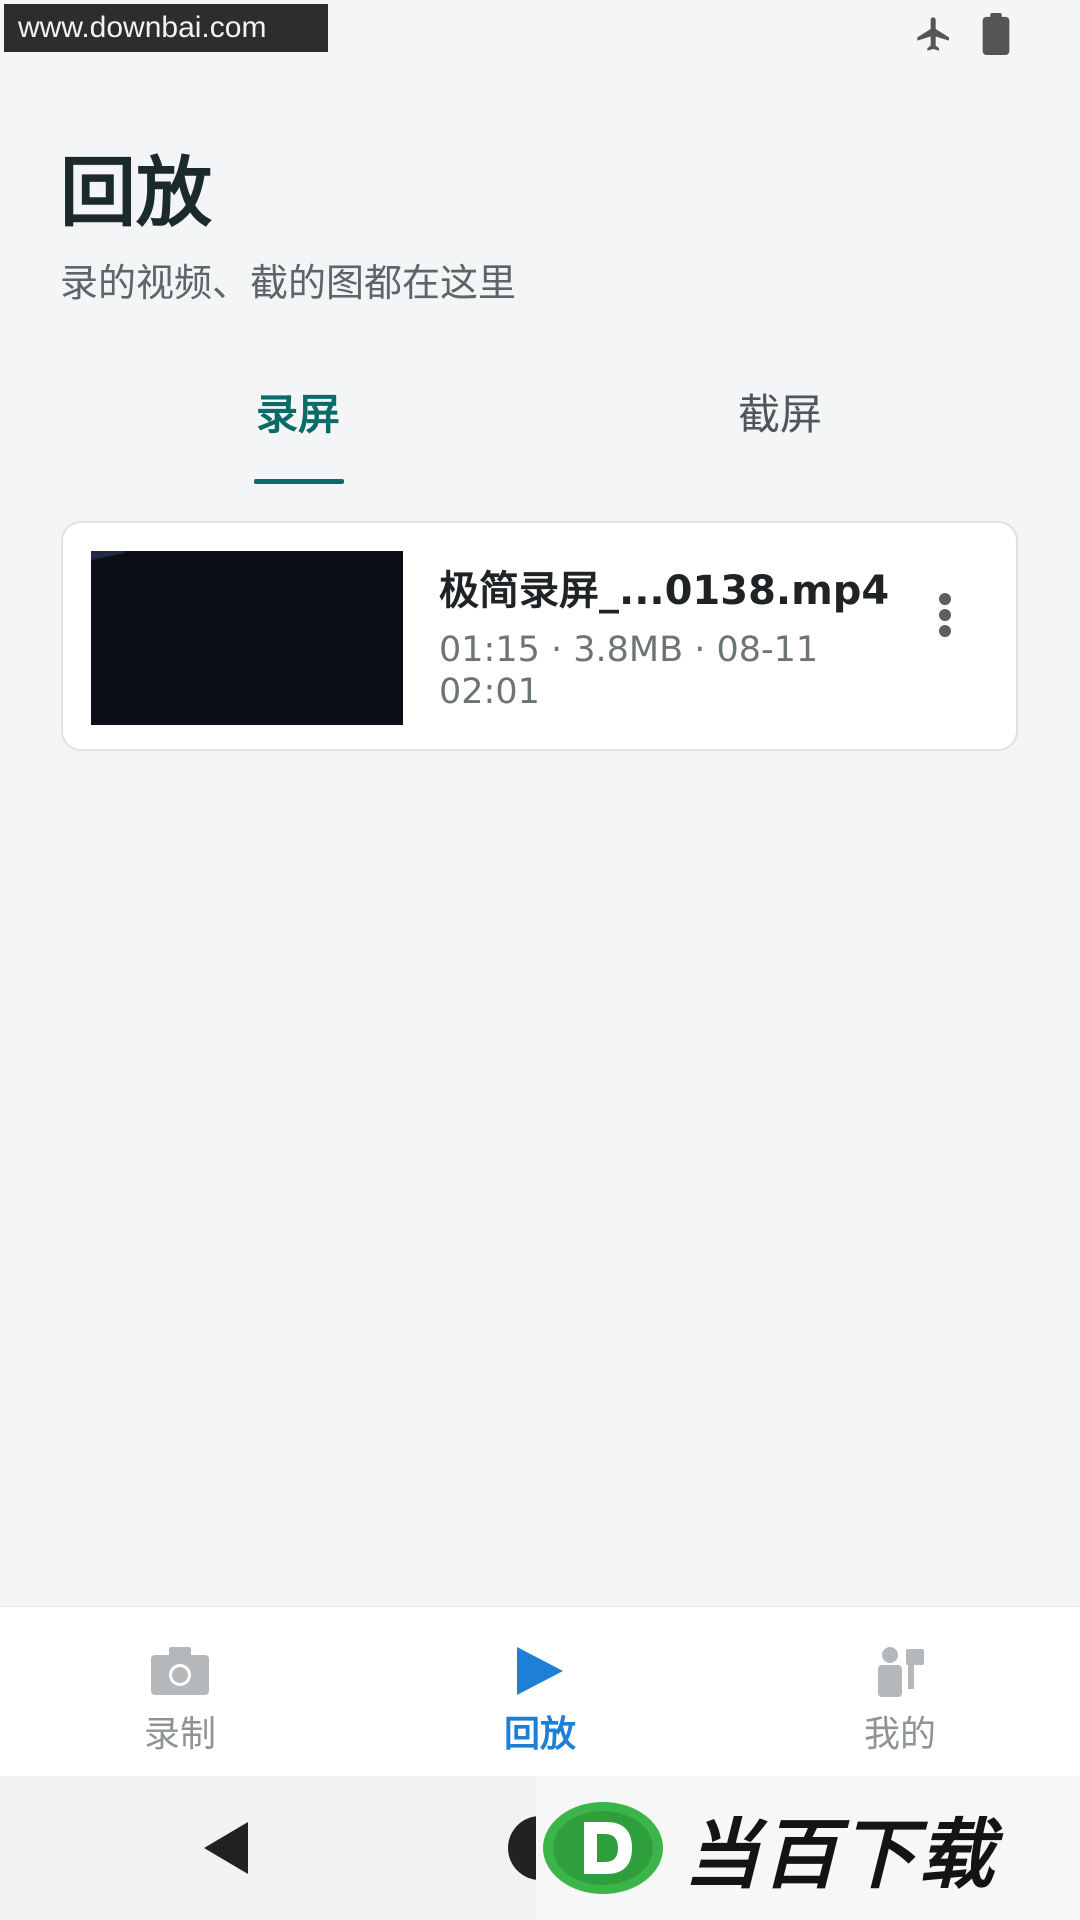  What do you see at coordinates (962, 36) in the screenshot?
I see `status-icons` at bounding box center [962, 36].